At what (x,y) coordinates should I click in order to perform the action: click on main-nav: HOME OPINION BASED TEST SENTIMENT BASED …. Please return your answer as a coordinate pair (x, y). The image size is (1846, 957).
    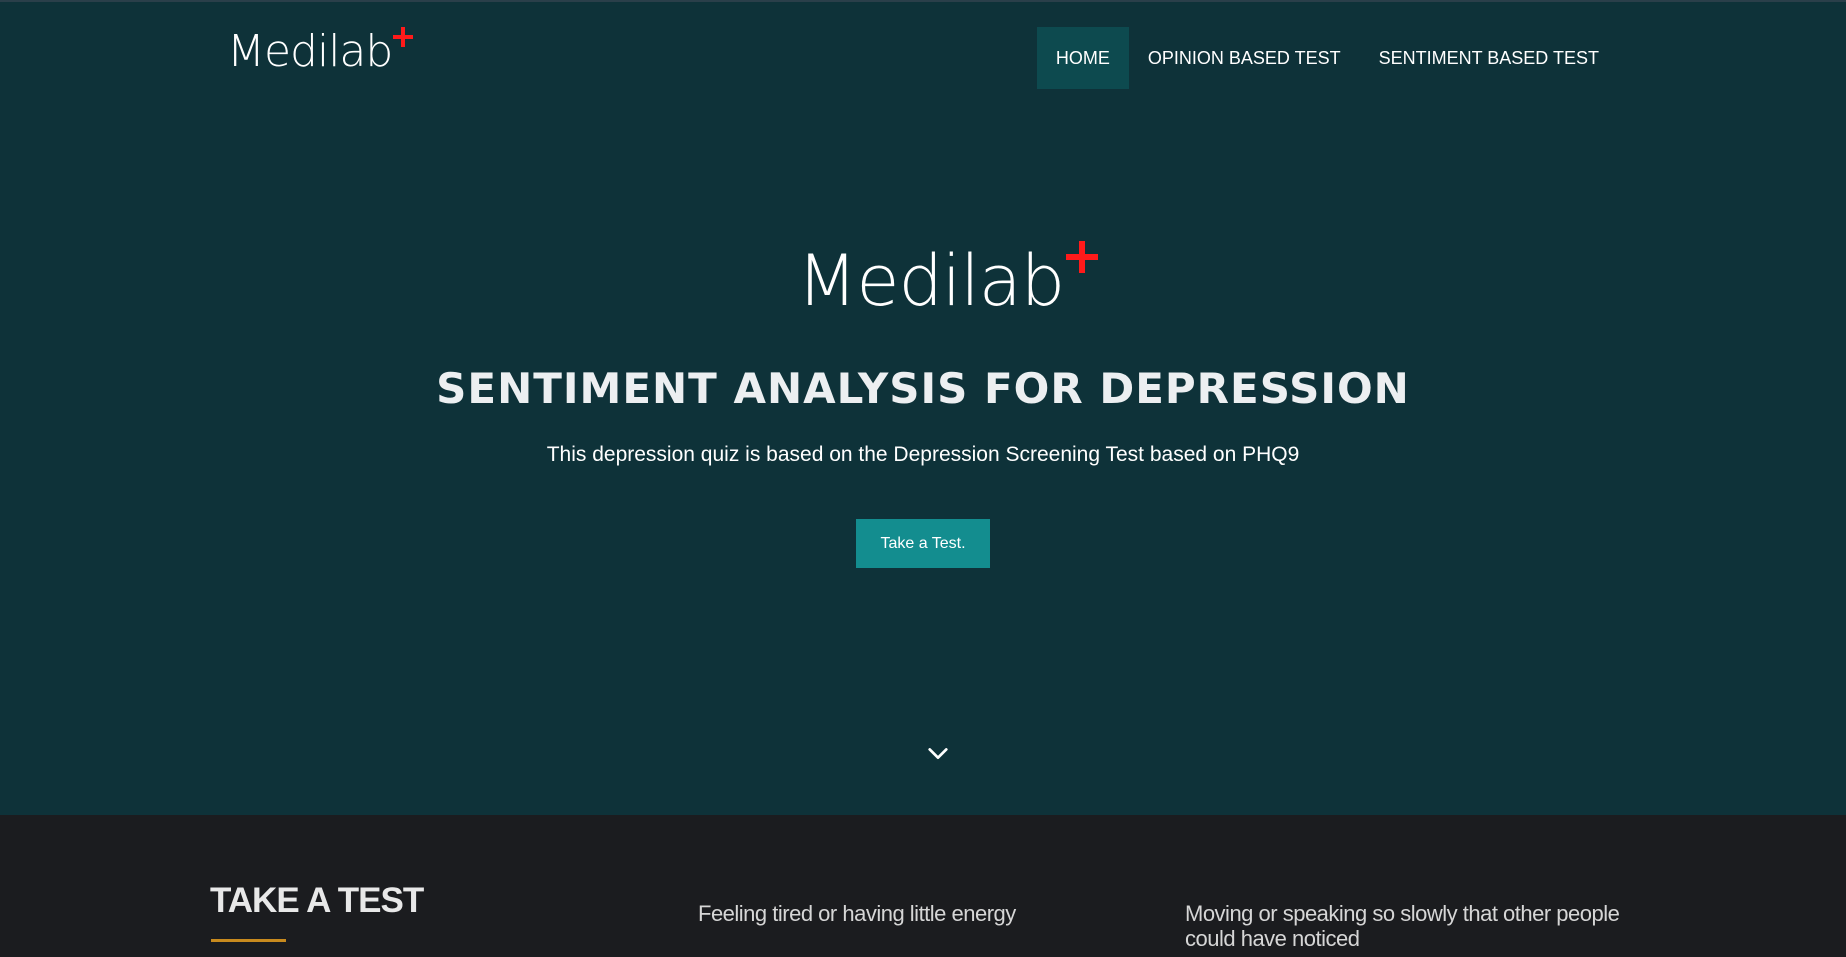
    Looking at the image, I should click on (1327, 58).